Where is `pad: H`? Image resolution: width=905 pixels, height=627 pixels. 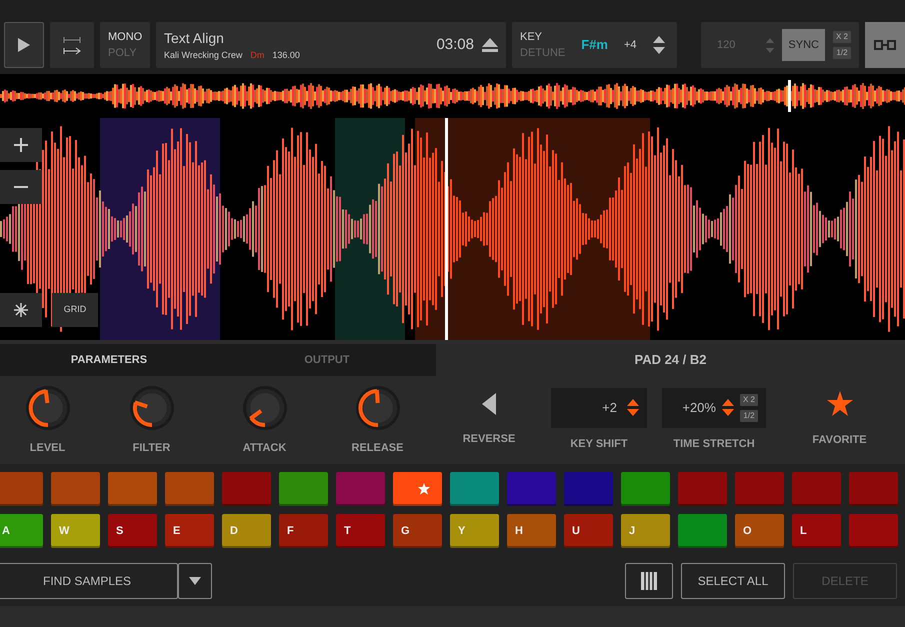
pad: H is located at coordinates (531, 531).